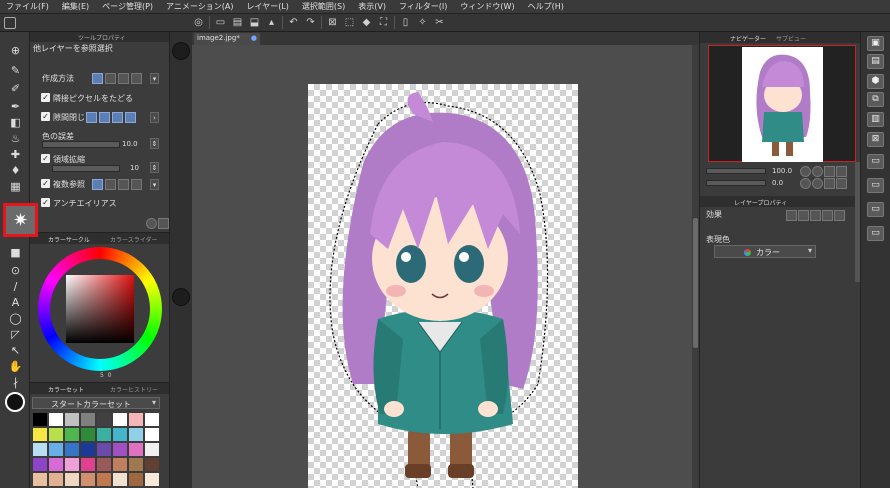  I want to click on main-color-swatch, so click(15, 402).